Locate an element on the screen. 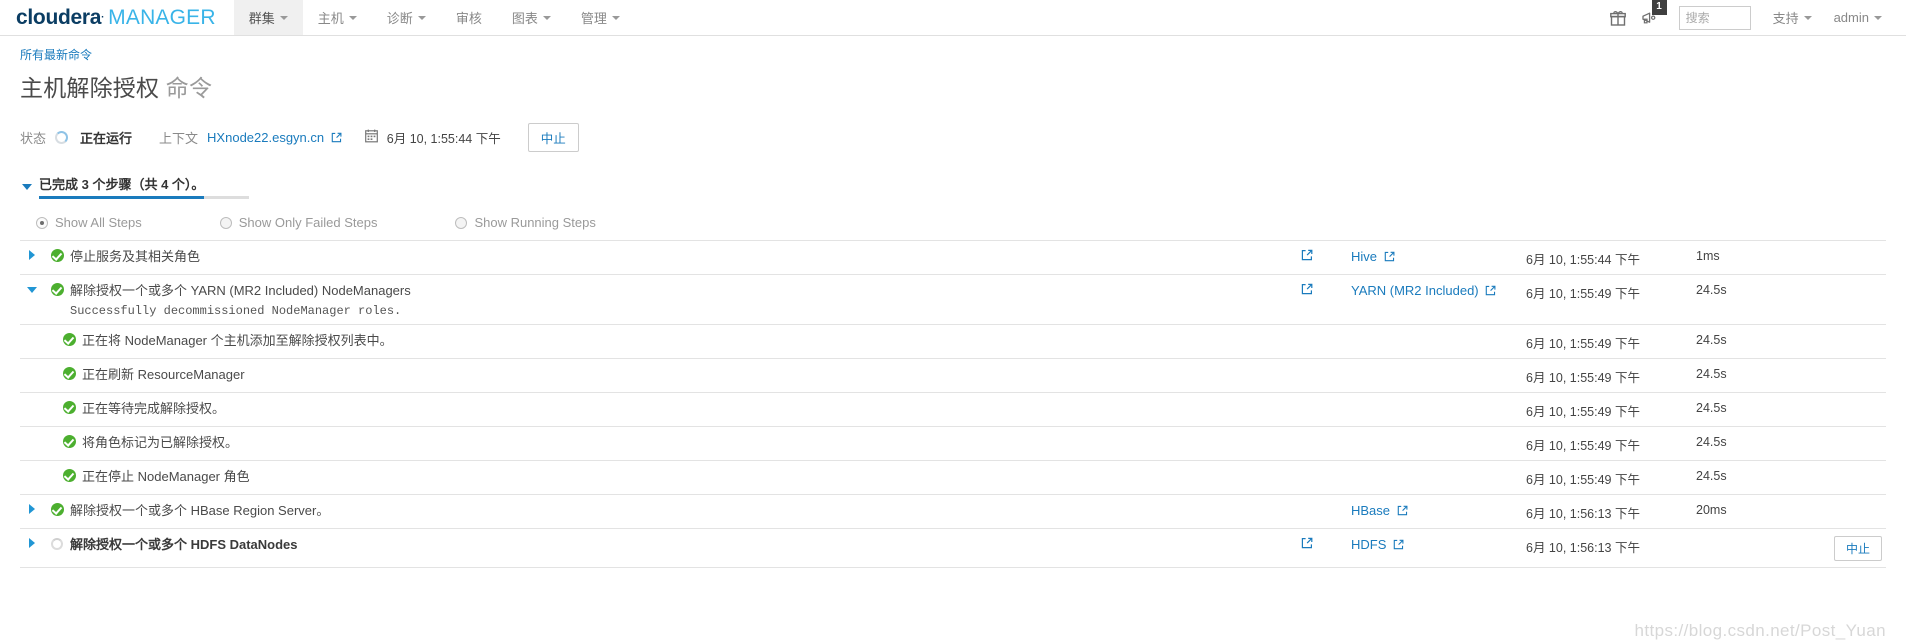 The height and width of the screenshot is (643, 1906). calendar-icon is located at coordinates (371, 137).